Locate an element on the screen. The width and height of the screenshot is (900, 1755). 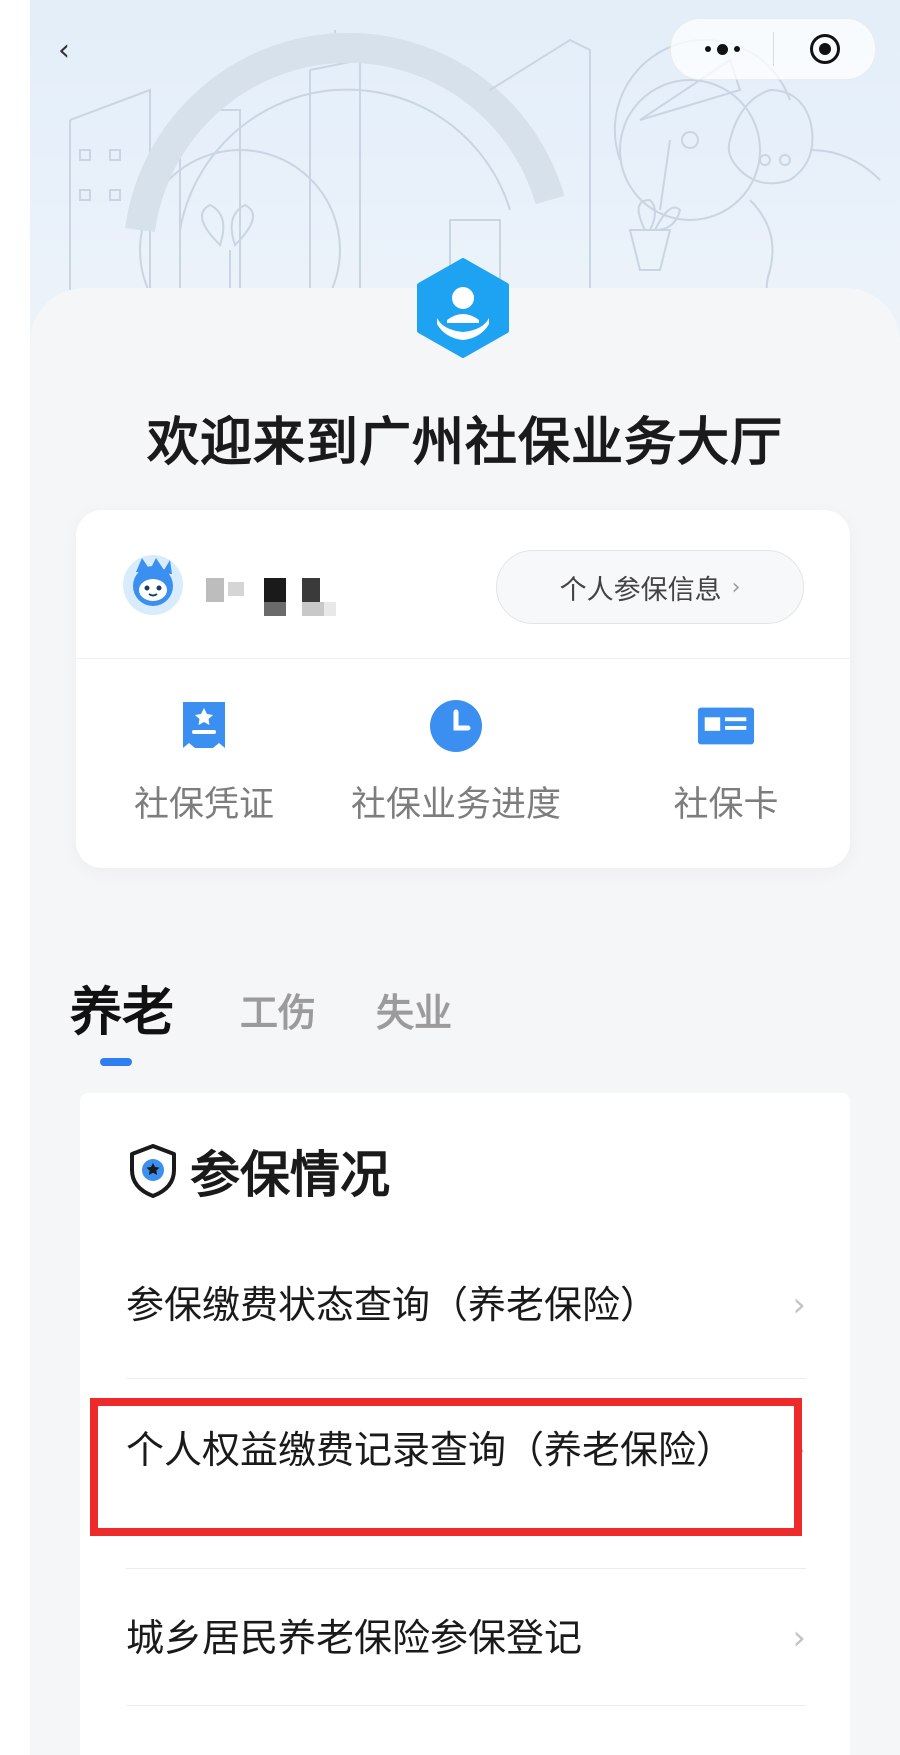
tab-unemployment: 失业 is located at coordinates (414, 1009).